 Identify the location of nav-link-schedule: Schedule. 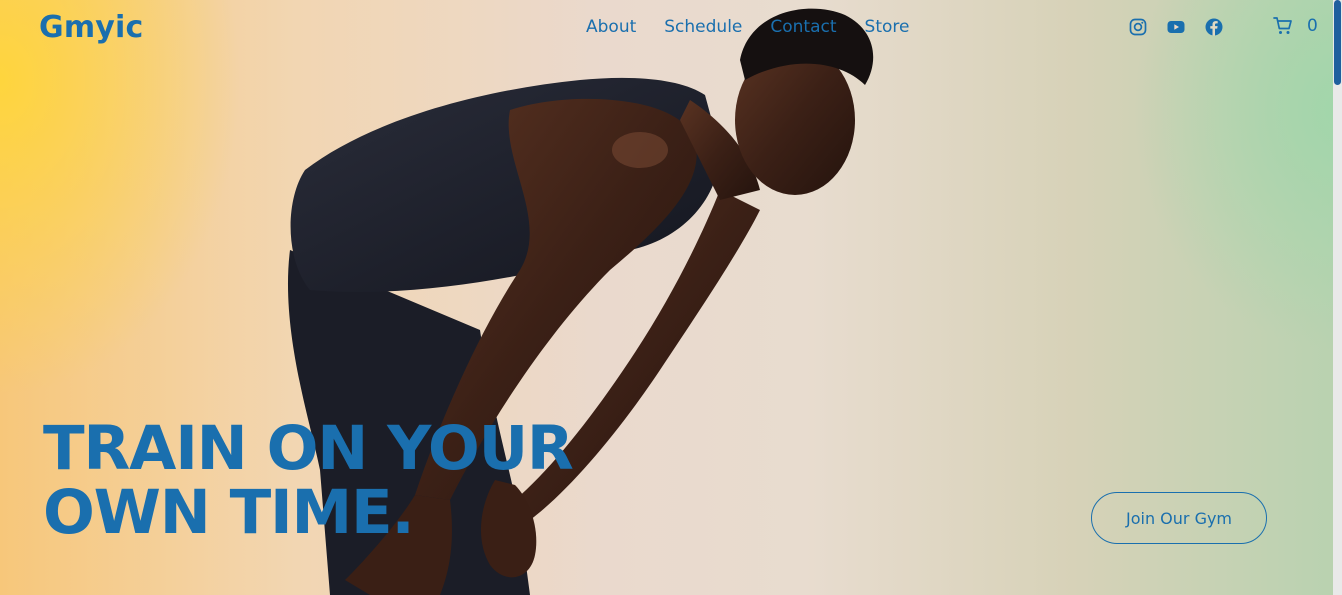
(703, 27).